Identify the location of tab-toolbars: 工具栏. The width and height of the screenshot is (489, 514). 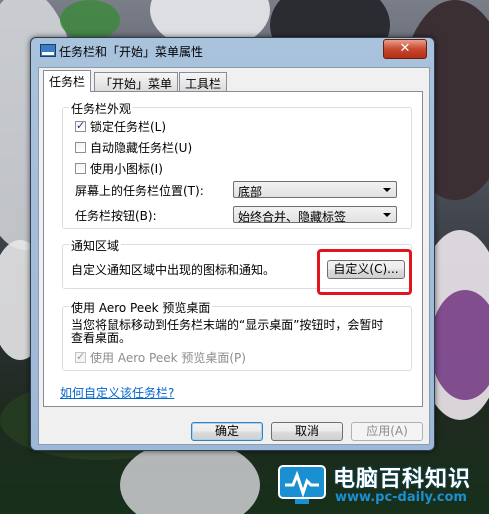
(203, 81).